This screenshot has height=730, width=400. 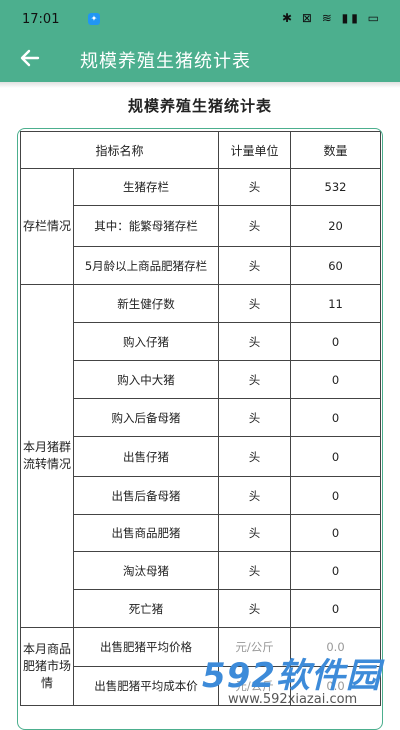 What do you see at coordinates (41, 19) in the screenshot?
I see `status-time: 17:01` at bounding box center [41, 19].